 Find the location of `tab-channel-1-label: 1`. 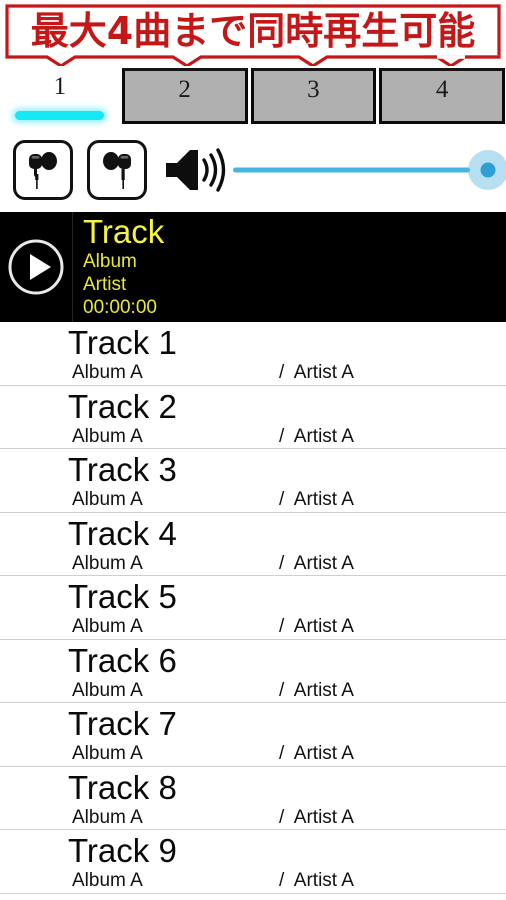

tab-channel-1-label: 1 is located at coordinates (60, 86).